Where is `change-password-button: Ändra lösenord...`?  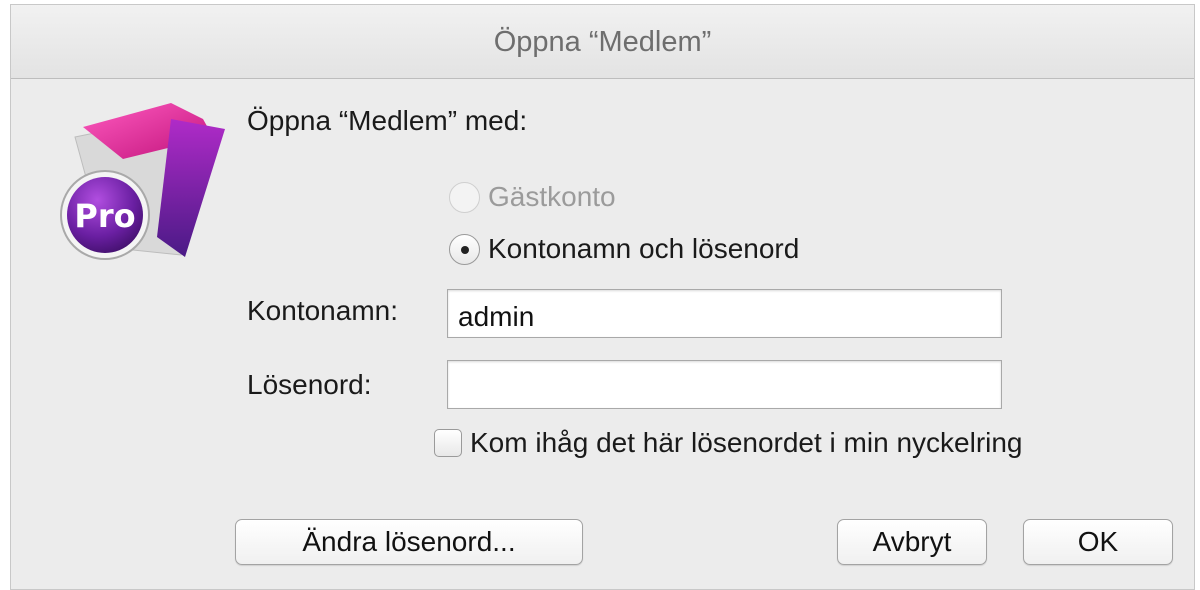 change-password-button: Ändra lösenord... is located at coordinates (409, 542).